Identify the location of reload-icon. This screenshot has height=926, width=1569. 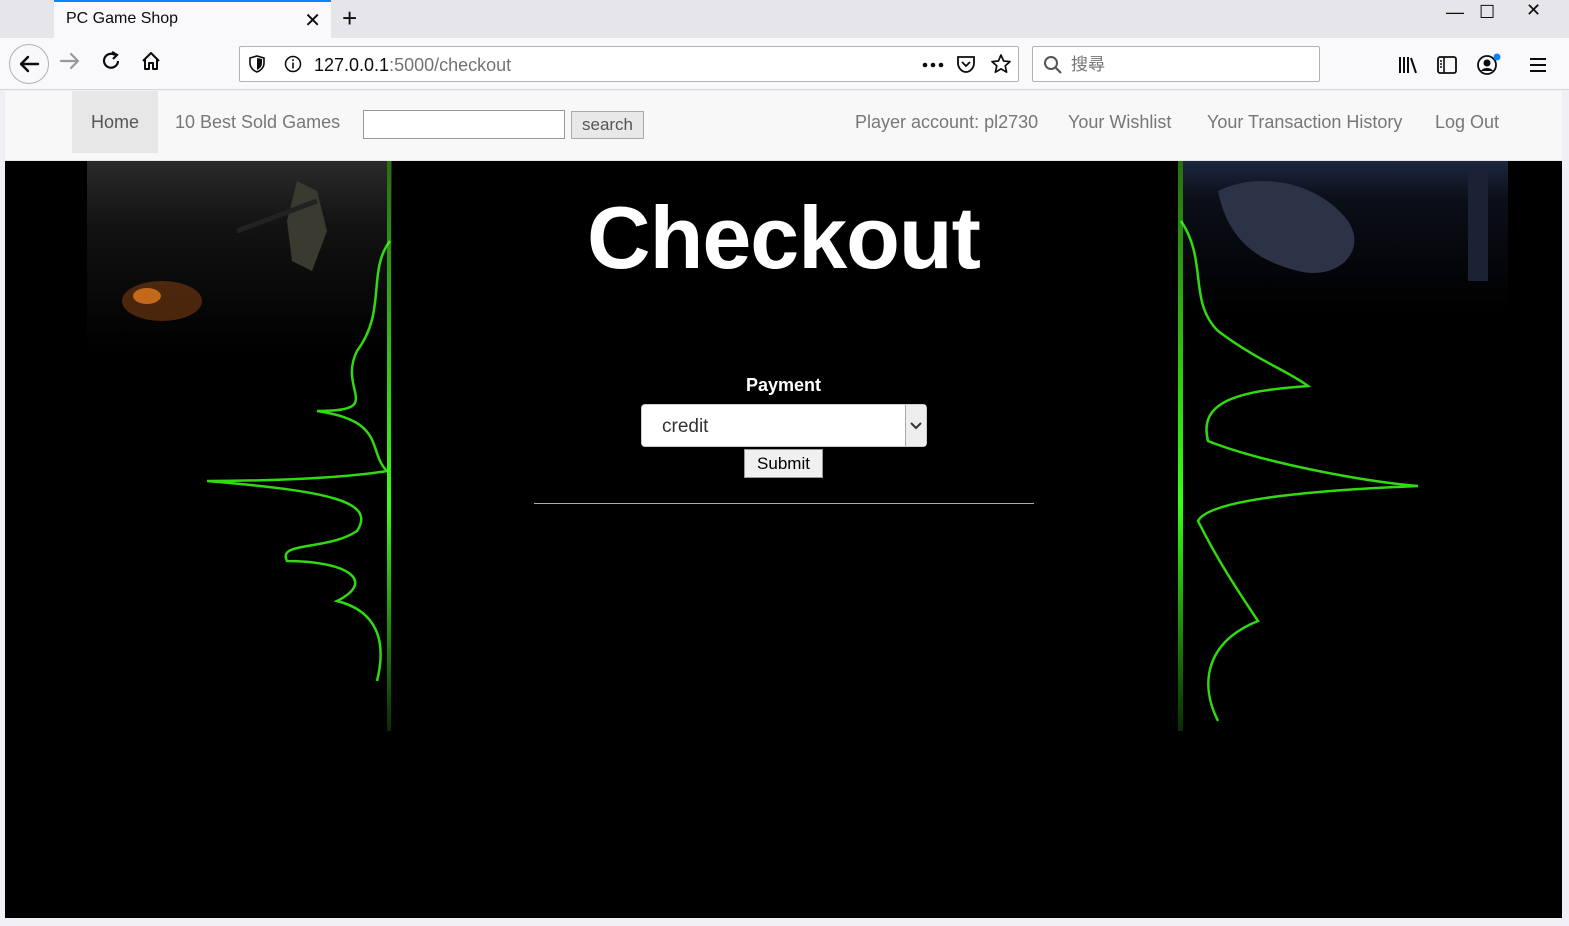
(111, 64).